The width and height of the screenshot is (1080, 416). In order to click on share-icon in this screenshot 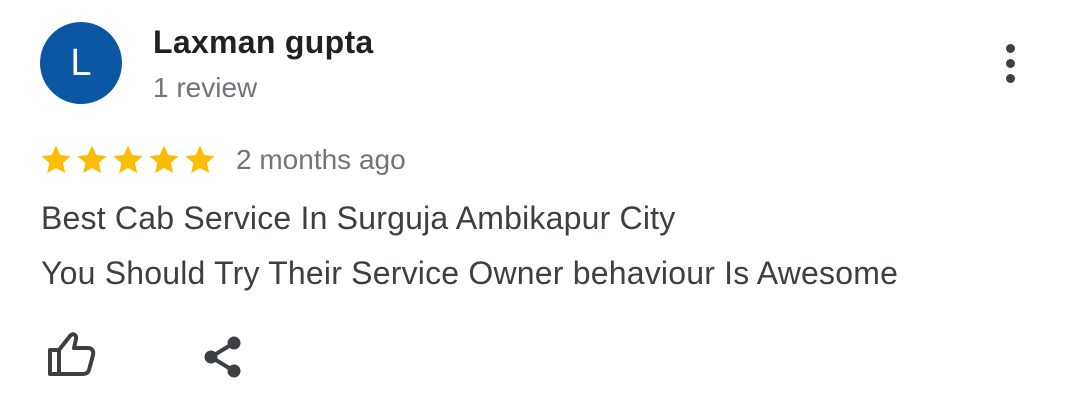, I will do `click(222, 357)`.